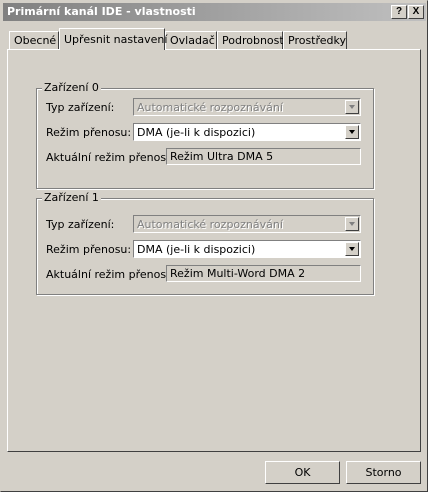 The width and height of the screenshot is (428, 492). What do you see at coordinates (89, 249) in the screenshot?
I see `device-1-mode-label: Režim přenosu:` at bounding box center [89, 249].